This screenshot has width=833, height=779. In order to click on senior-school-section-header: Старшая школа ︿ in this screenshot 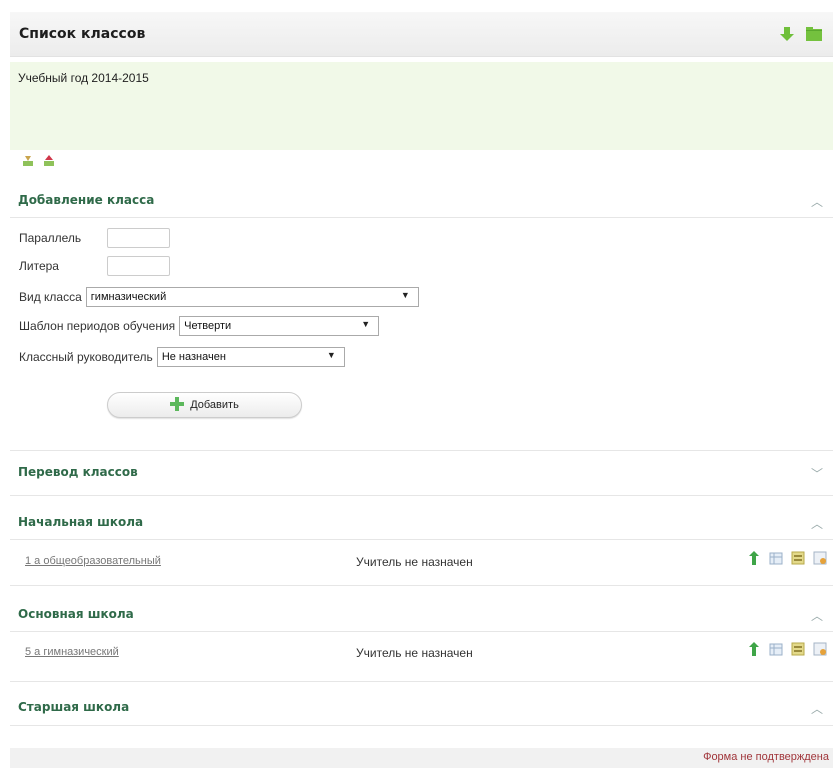, I will do `click(425, 711)`.